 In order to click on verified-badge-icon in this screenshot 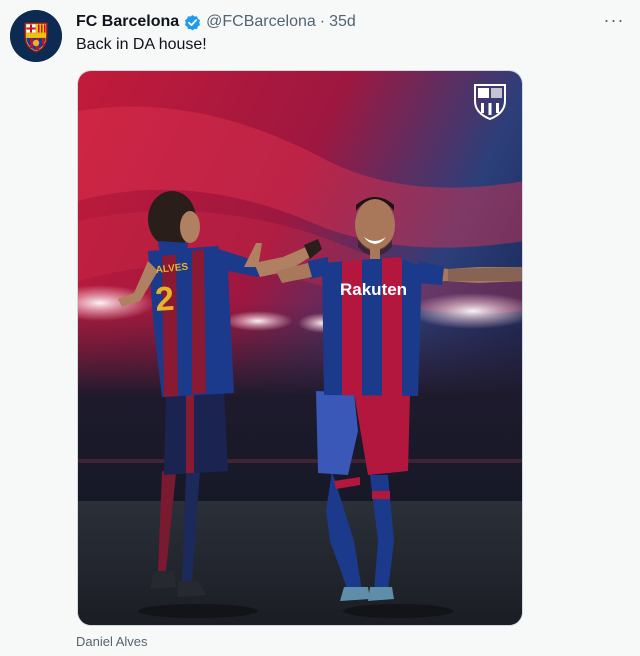, I will do `click(192, 22)`.